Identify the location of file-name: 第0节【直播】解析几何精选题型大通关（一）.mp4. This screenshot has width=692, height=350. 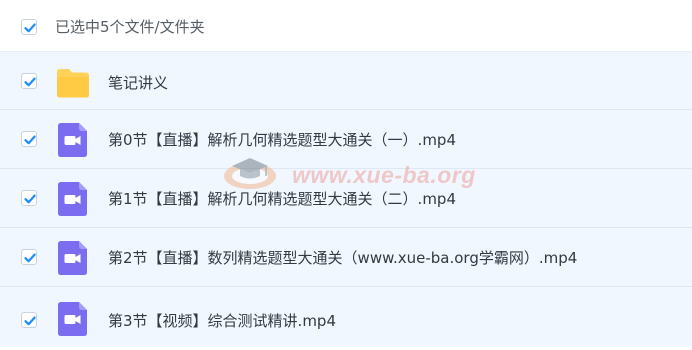
(282, 140).